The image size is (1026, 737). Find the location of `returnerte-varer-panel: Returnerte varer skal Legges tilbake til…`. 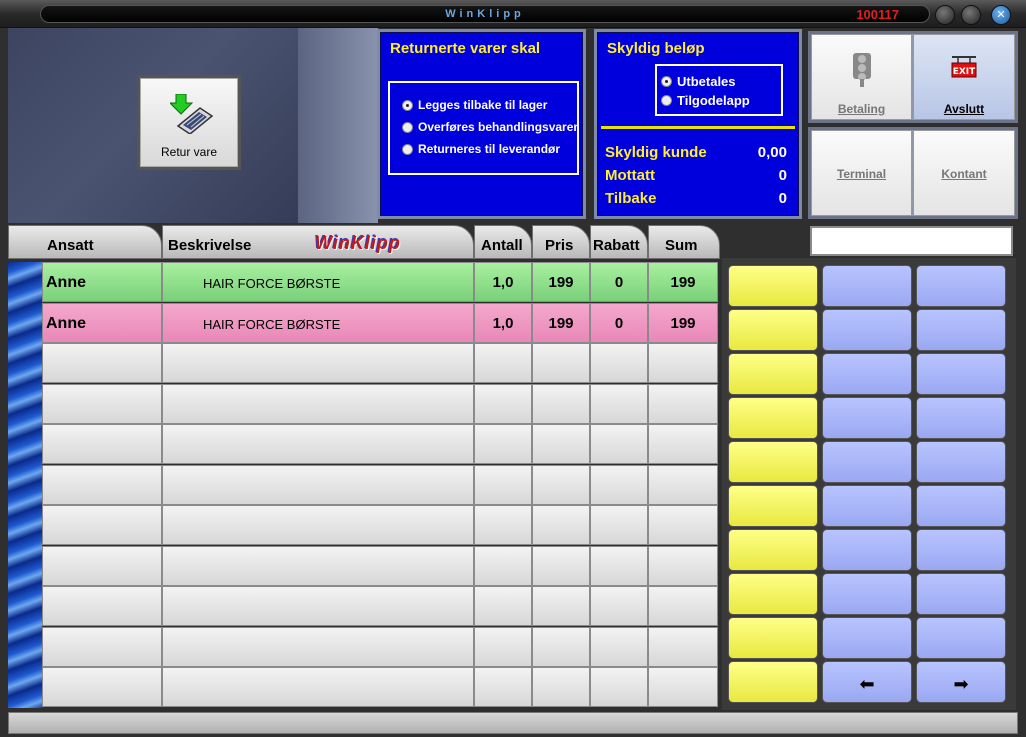

returnerte-varer-panel: Returnerte varer skal Legges tilbake til… is located at coordinates (481, 124).